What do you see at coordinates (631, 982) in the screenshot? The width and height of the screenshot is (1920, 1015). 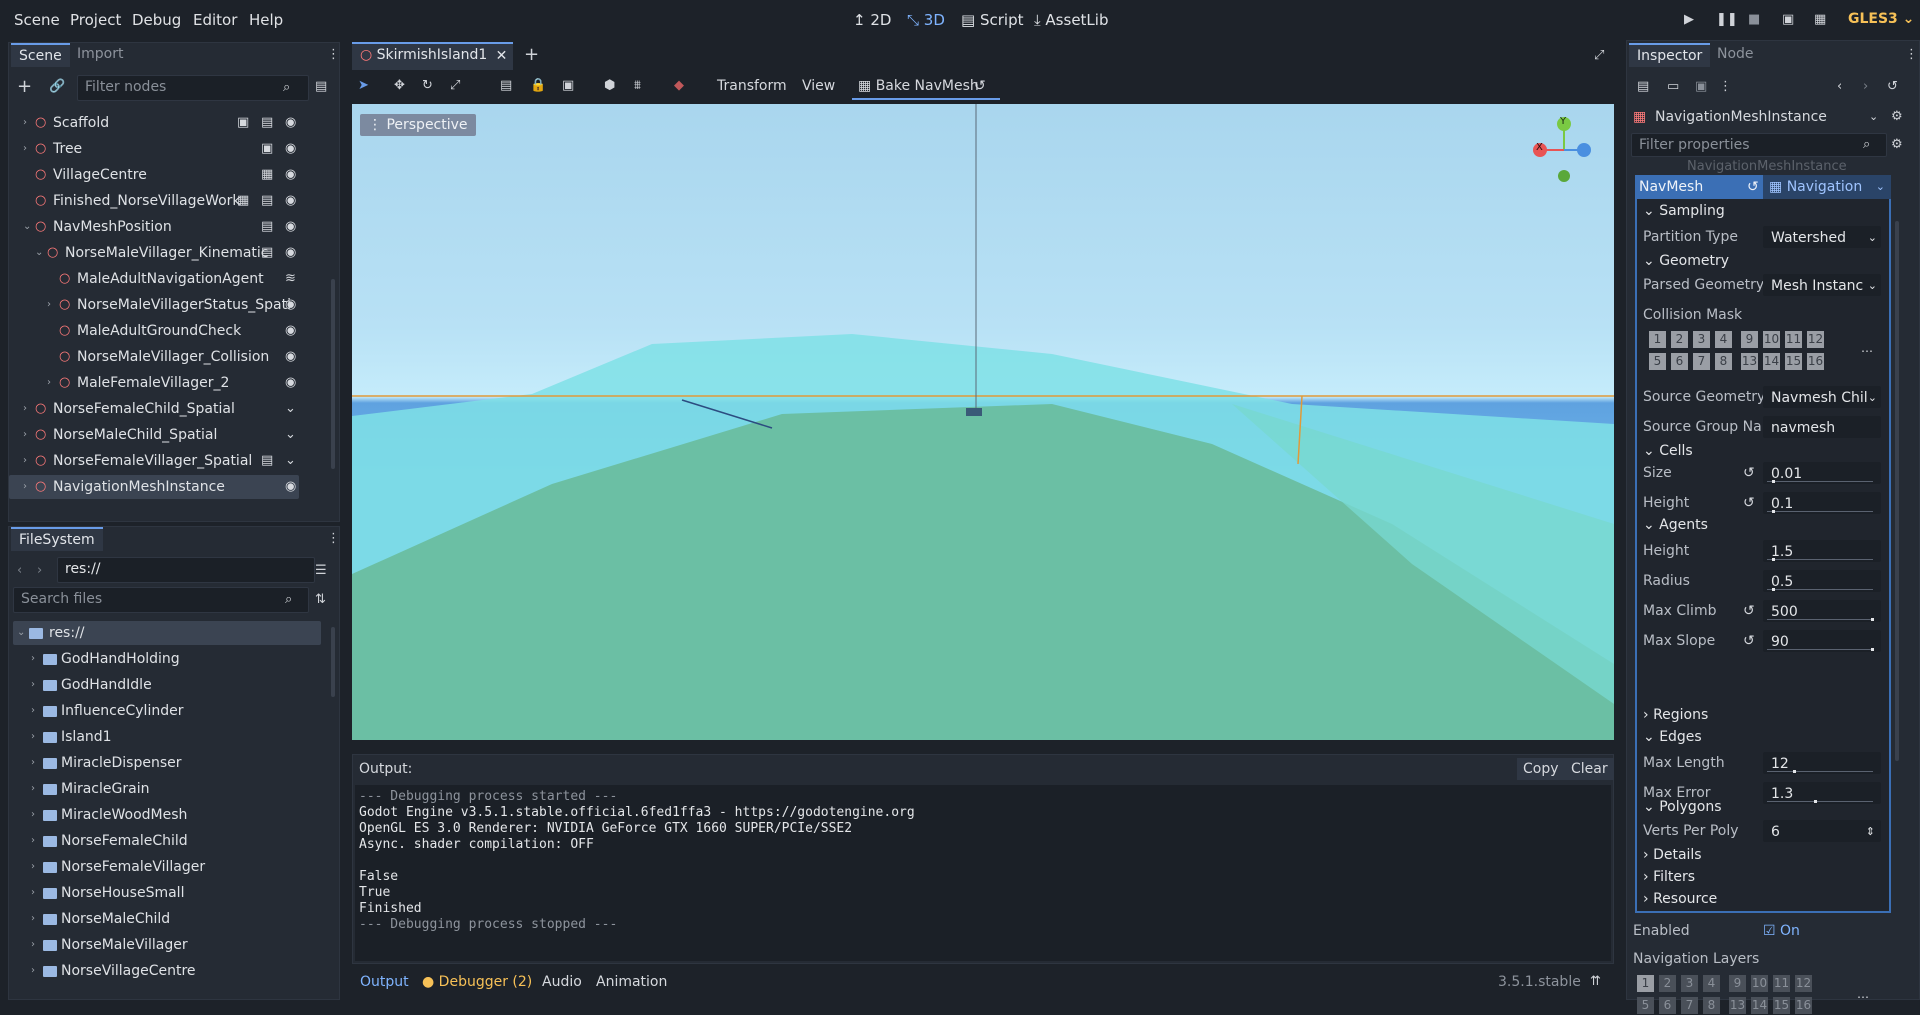 I see `tab-animation: Animation` at bounding box center [631, 982].